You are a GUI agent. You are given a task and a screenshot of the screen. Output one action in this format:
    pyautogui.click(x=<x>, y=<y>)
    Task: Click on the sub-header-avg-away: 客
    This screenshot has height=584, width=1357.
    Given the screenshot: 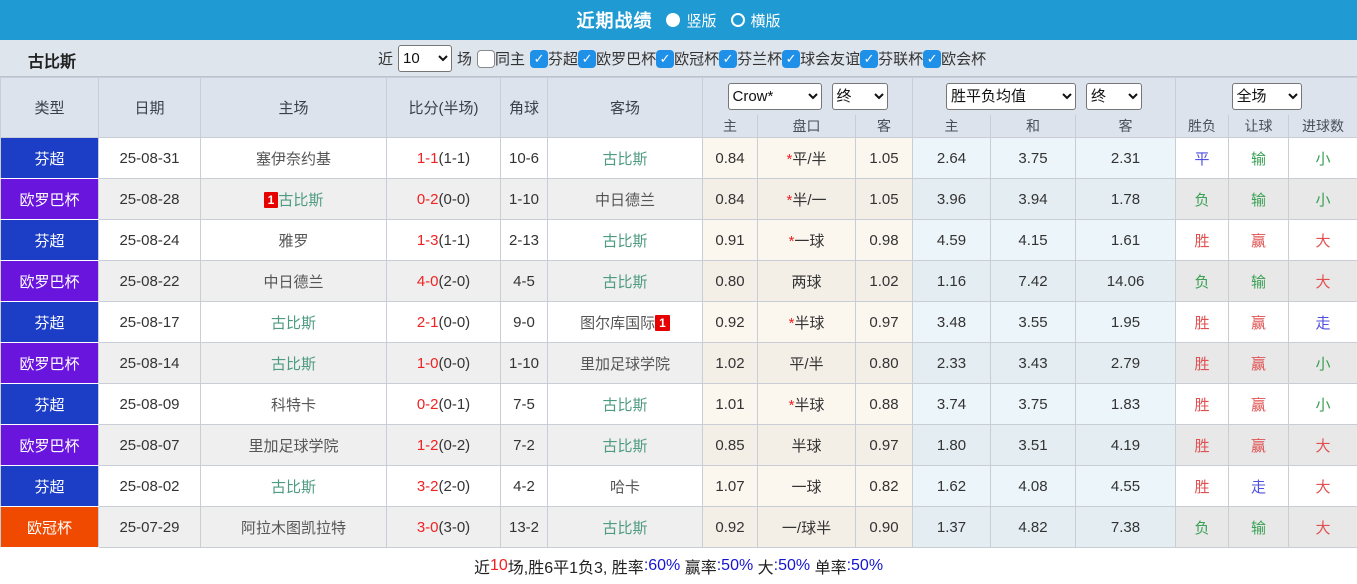 What is the action you would take?
    pyautogui.click(x=1126, y=126)
    